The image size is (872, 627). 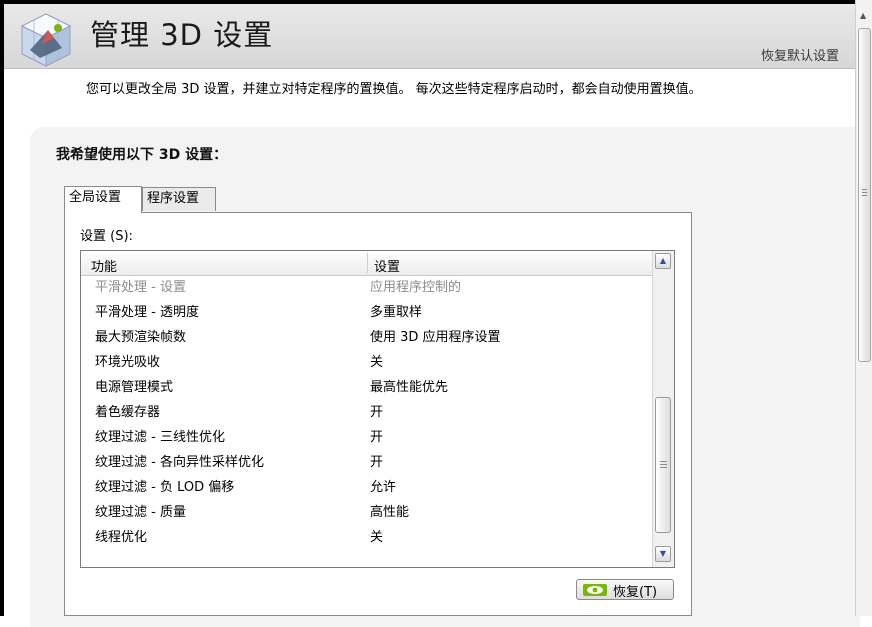 I want to click on row-feature: 纹理过滤 - 质量, so click(x=140, y=512).